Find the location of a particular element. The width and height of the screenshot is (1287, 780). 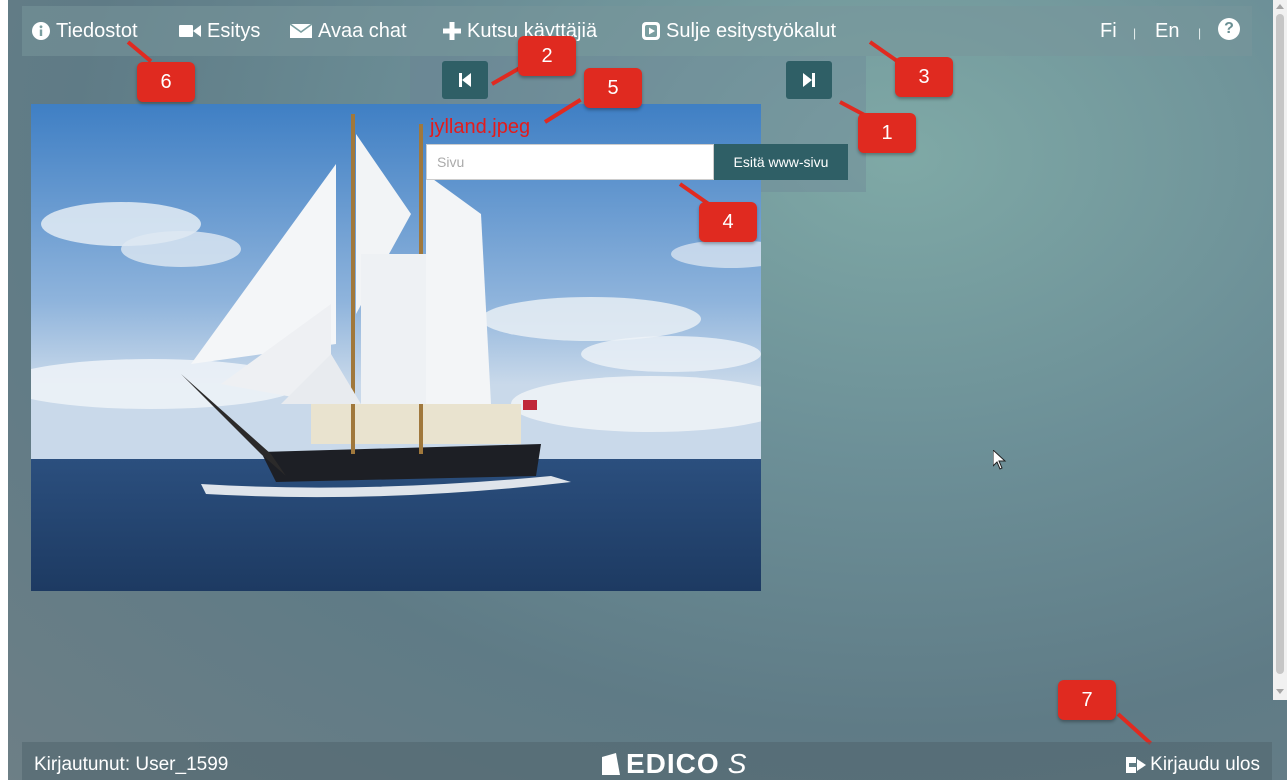

menu-close-tools: Sulje esitystyökalut is located at coordinates (739, 31).